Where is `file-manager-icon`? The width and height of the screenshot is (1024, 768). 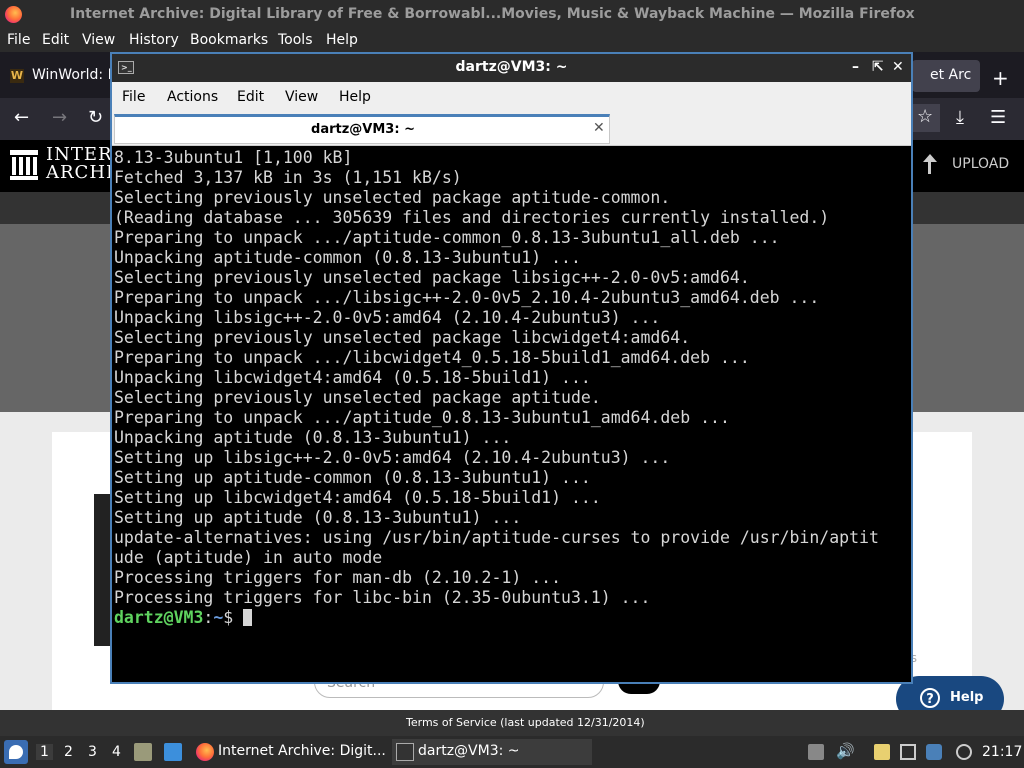
file-manager-icon is located at coordinates (143, 752).